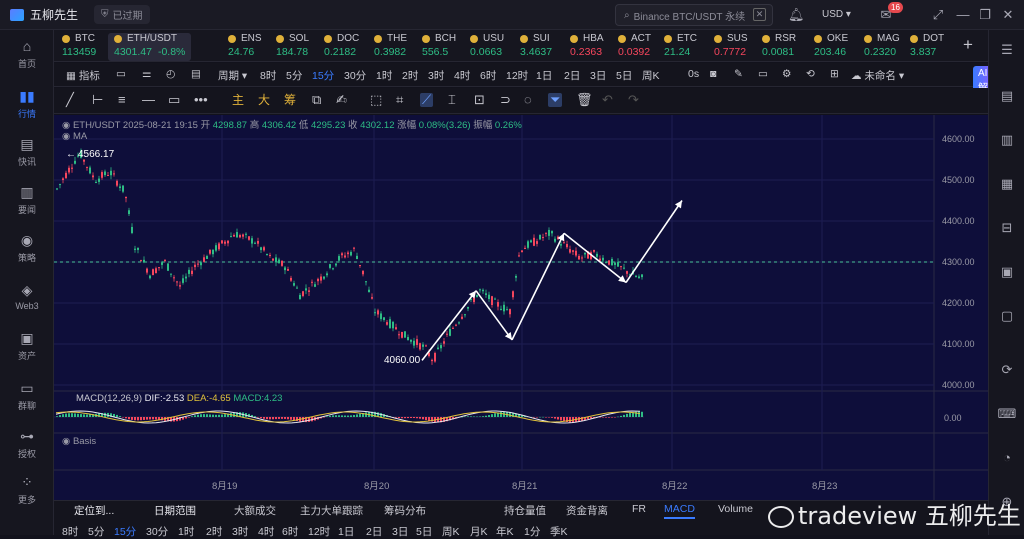 Image resolution: width=1024 pixels, height=539 pixels. What do you see at coordinates (196, 74) in the screenshot?
I see `layout-icon: ▤` at bounding box center [196, 74].